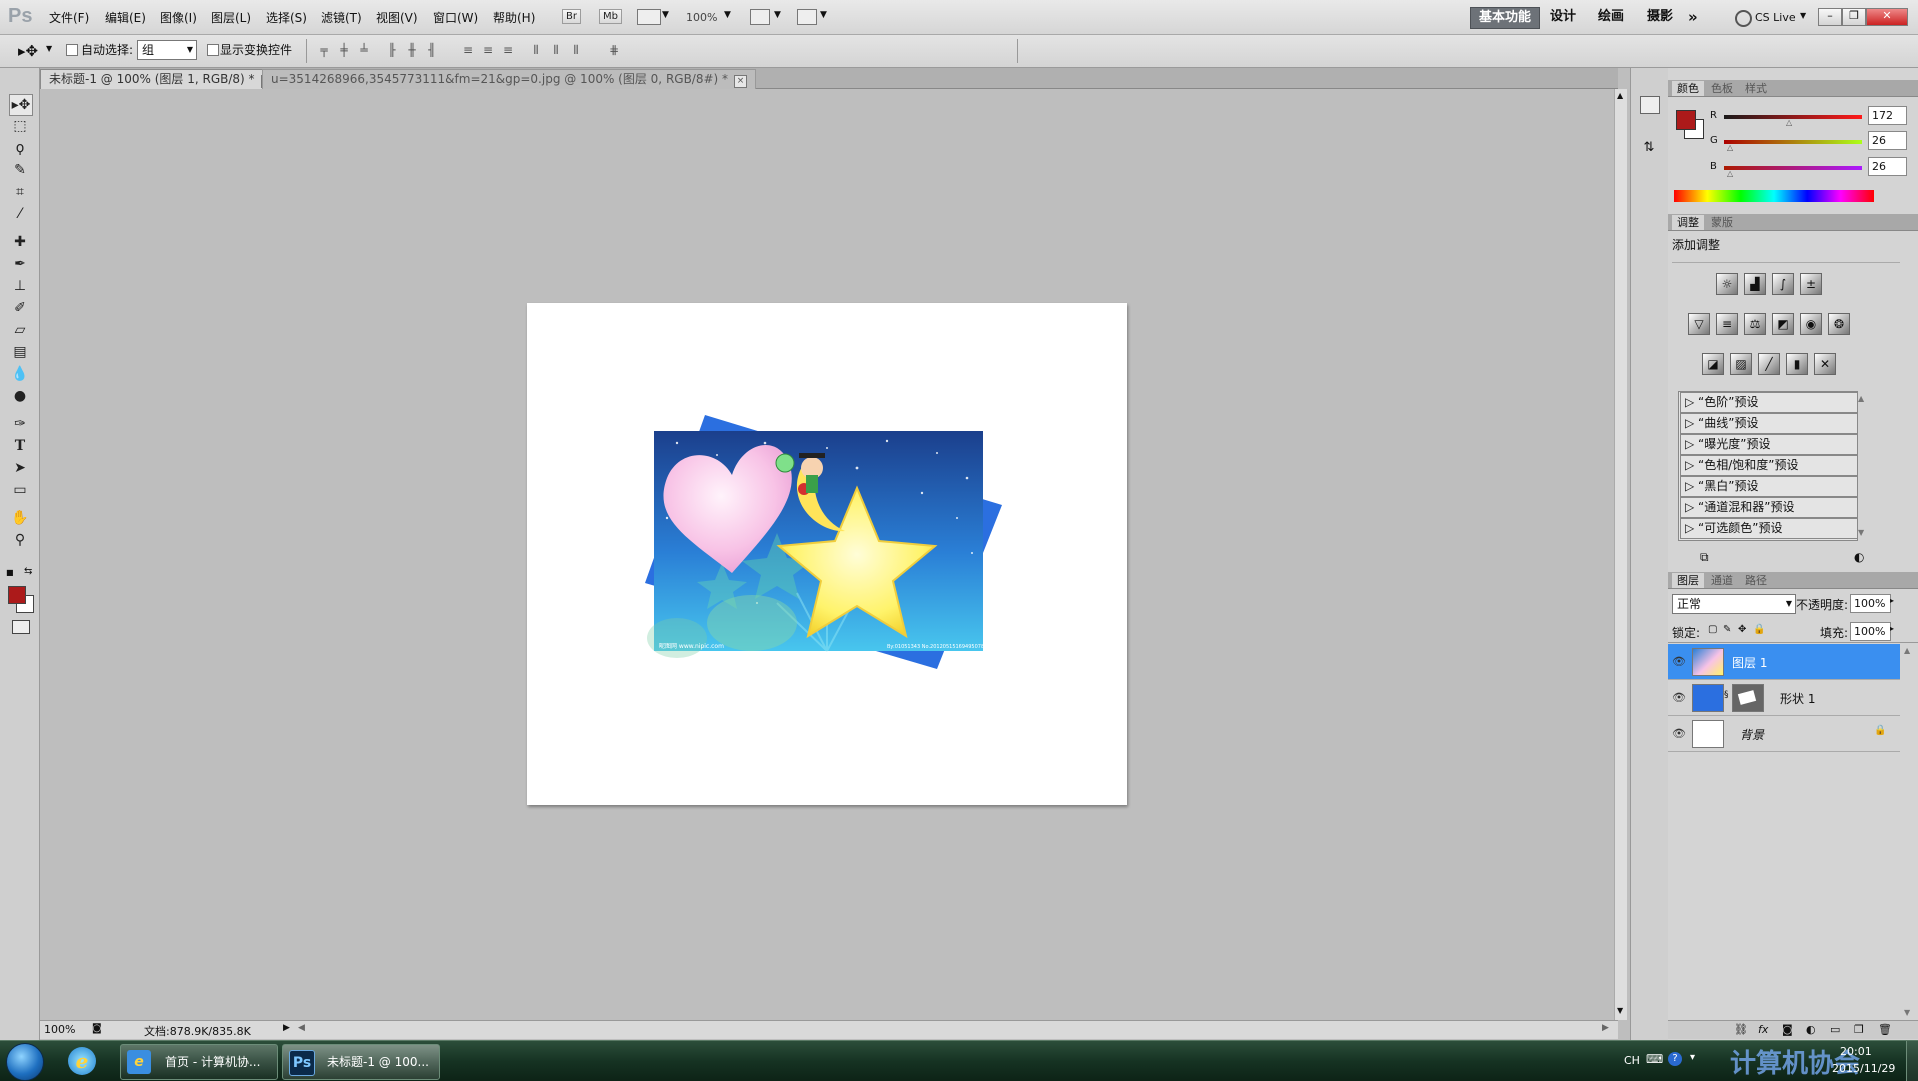 This screenshot has width=1918, height=1081. I want to click on auto-select-target-select: 组 ▼, so click(167, 50).